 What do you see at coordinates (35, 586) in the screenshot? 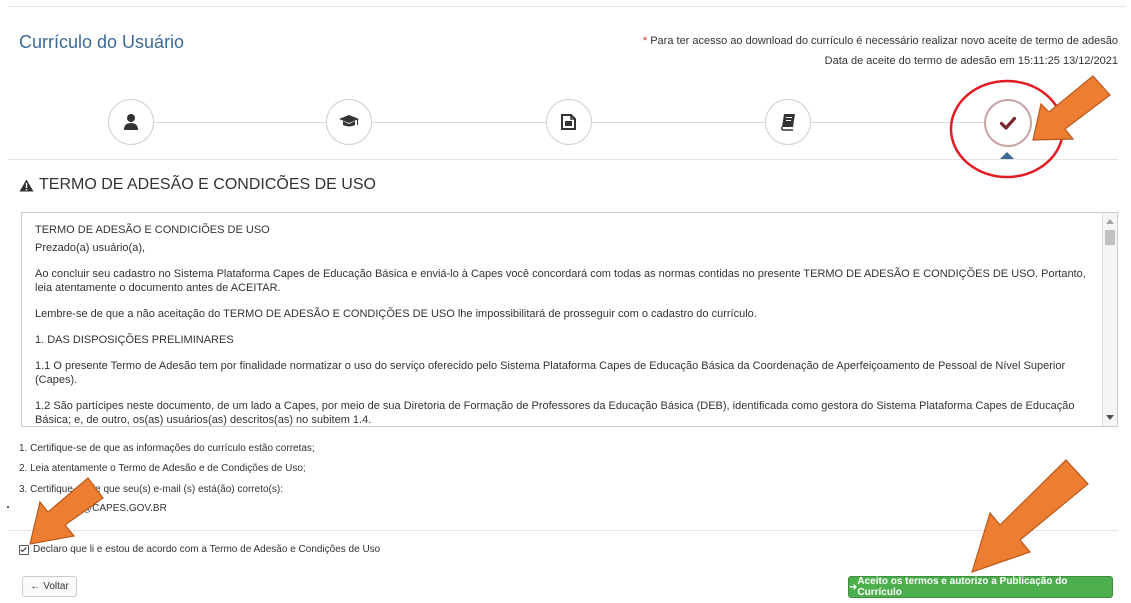
I see `arrow-left-icon: ←` at bounding box center [35, 586].